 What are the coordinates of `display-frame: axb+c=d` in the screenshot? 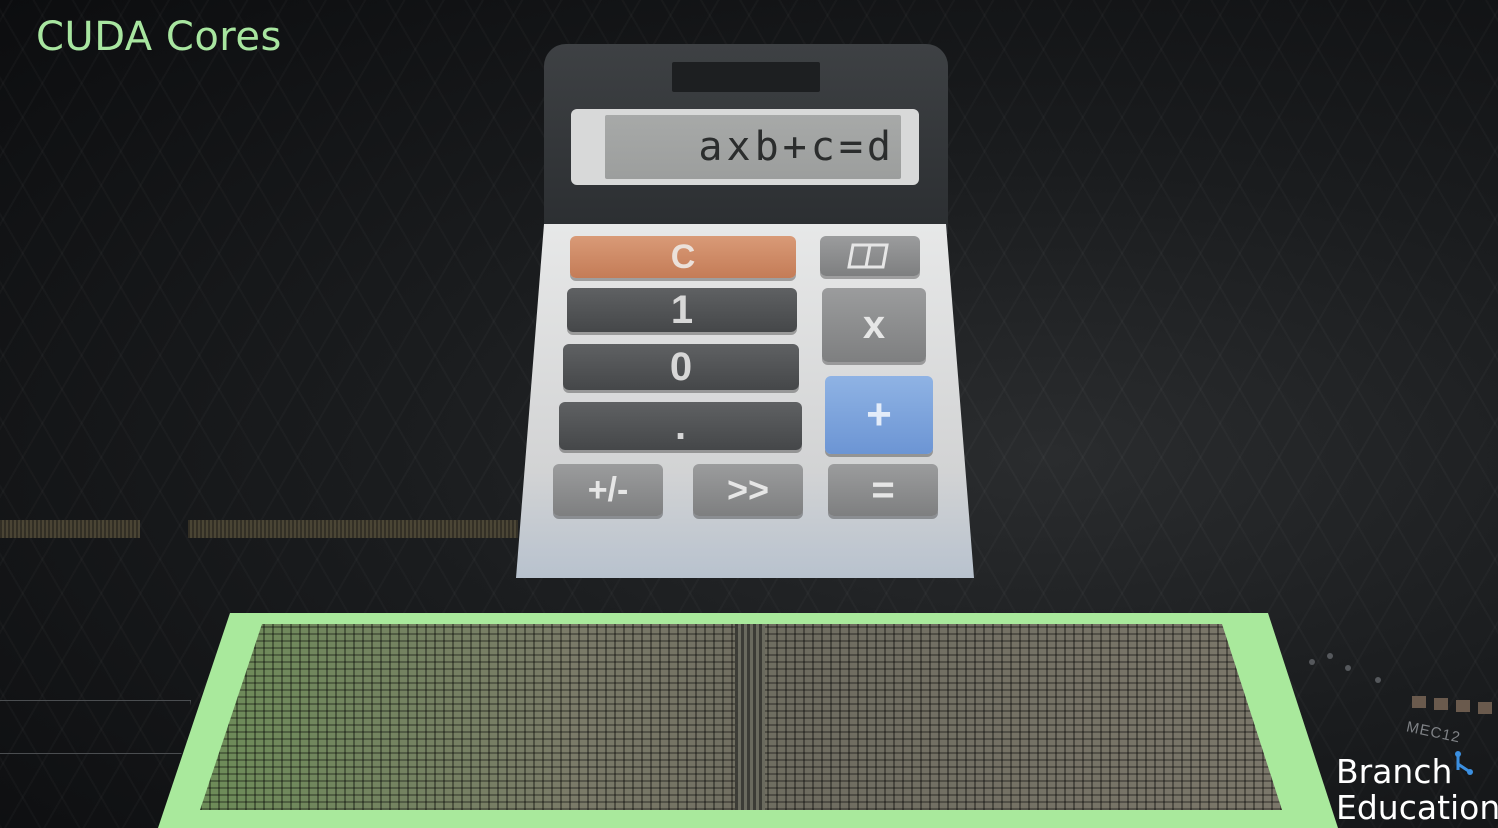 It's located at (745, 147).